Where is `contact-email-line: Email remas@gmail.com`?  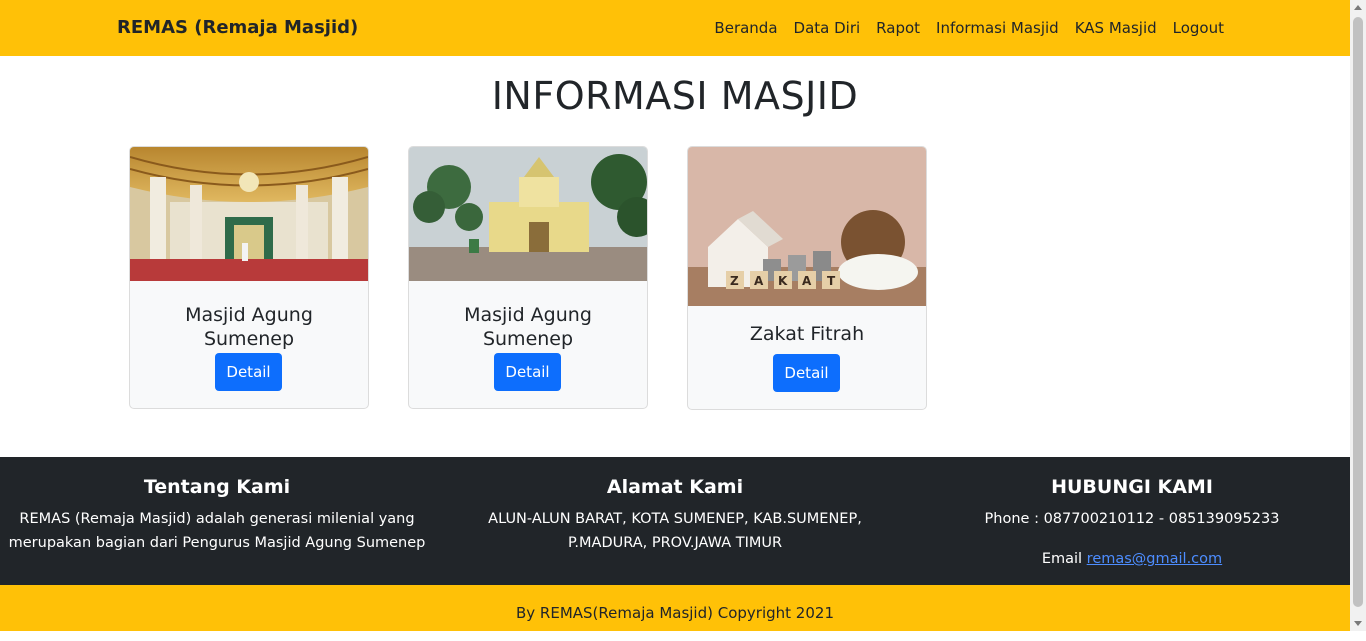 contact-email-line: Email remas@gmail.com is located at coordinates (1132, 559).